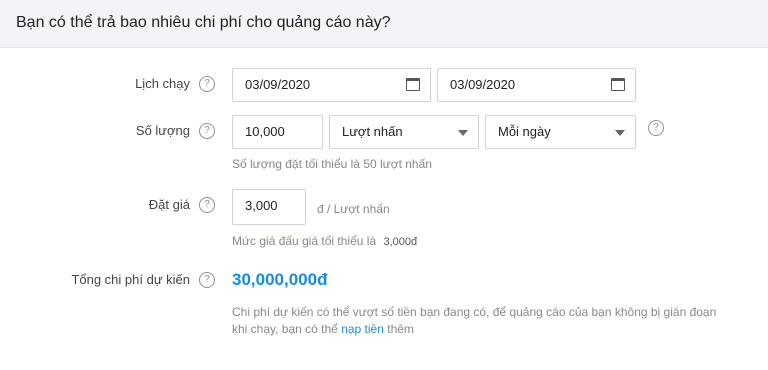 Image resolution: width=768 pixels, height=370 pixels. Describe the element at coordinates (400, 242) in the screenshot. I see `bid-hint-value: 3,000đ` at that location.